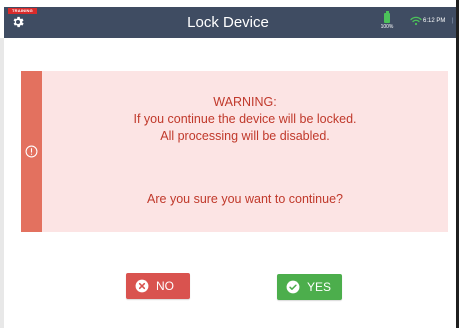  I want to click on yes-button-label: YES, so click(319, 287).